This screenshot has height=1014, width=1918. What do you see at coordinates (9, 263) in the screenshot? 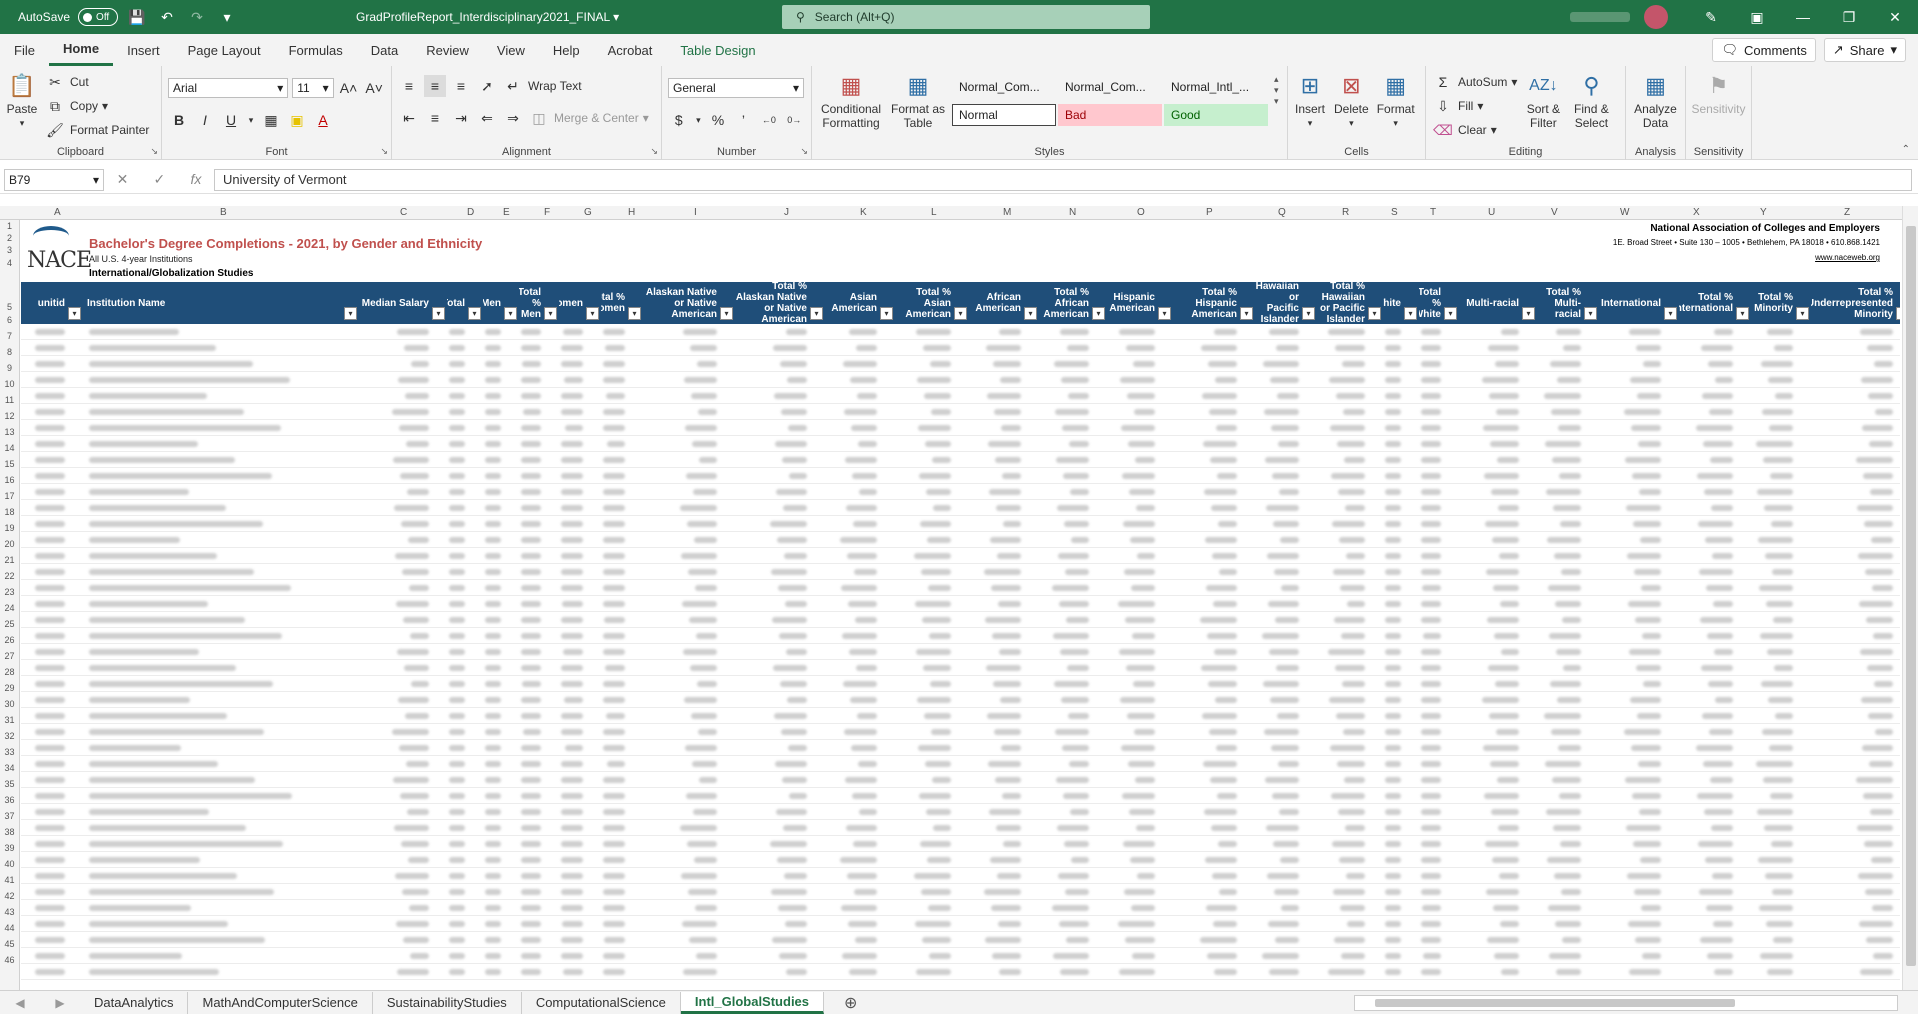
I see `row-header-4: 4` at bounding box center [9, 263].